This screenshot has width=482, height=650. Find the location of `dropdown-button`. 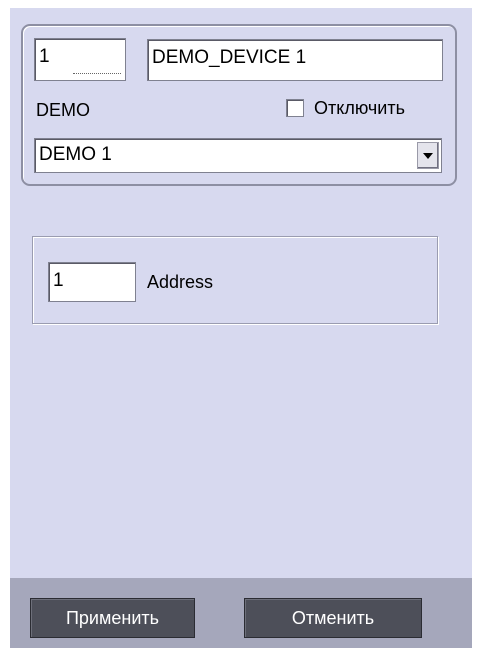

dropdown-button is located at coordinates (428, 155).